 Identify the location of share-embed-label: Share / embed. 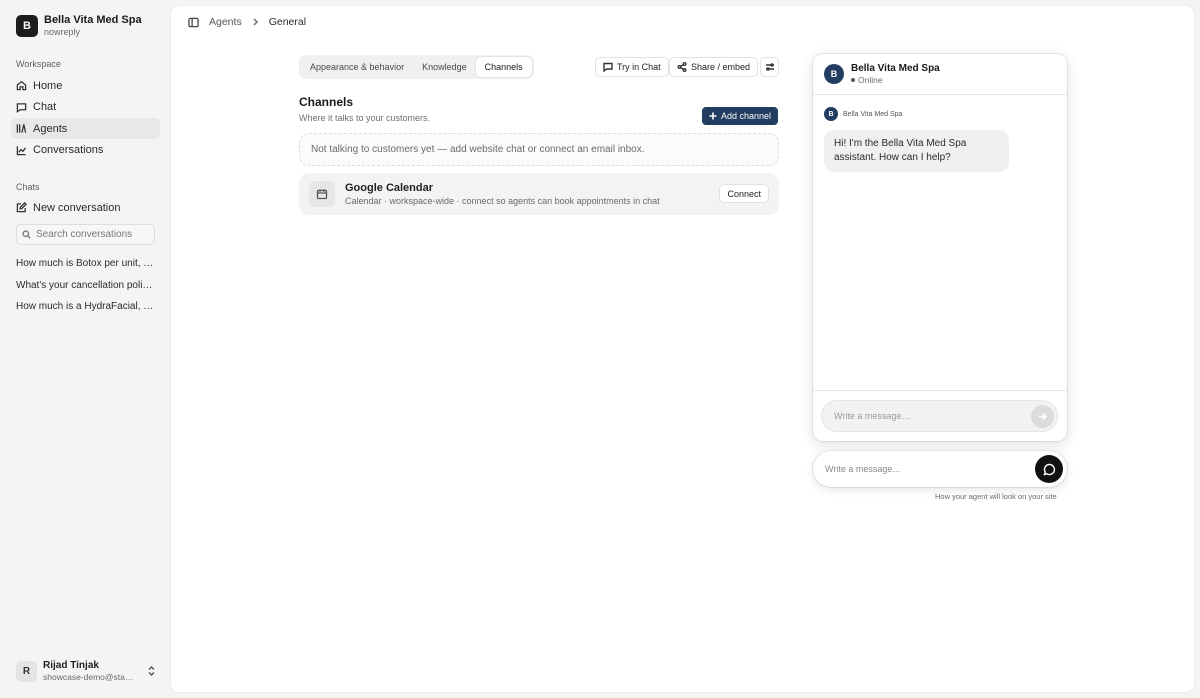
(721, 67).